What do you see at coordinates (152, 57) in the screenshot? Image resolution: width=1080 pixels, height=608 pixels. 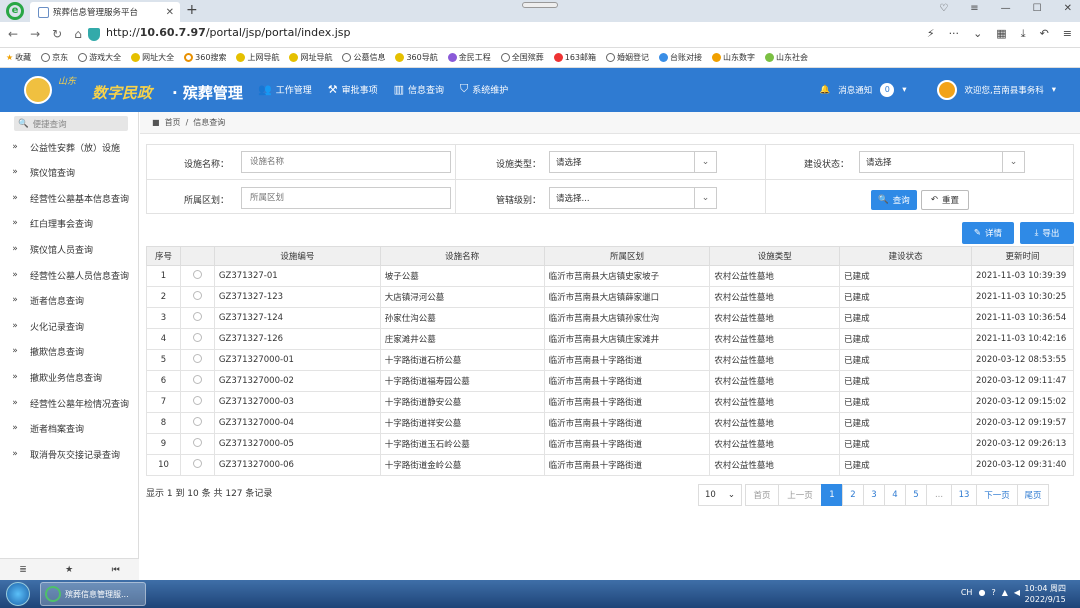 I see `bookmark-item: 网址大全` at bounding box center [152, 57].